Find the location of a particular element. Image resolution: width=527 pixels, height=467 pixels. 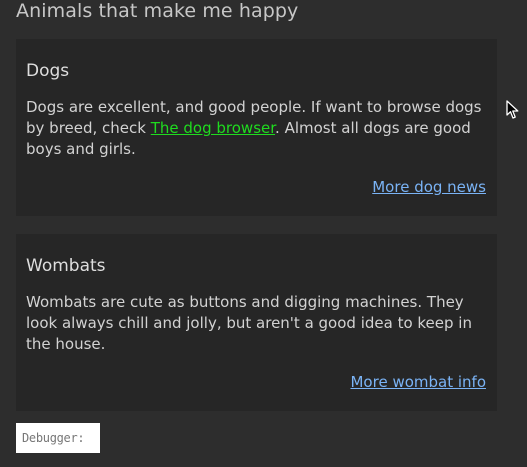

mouse-pointer-icon is located at coordinates (512, 109).